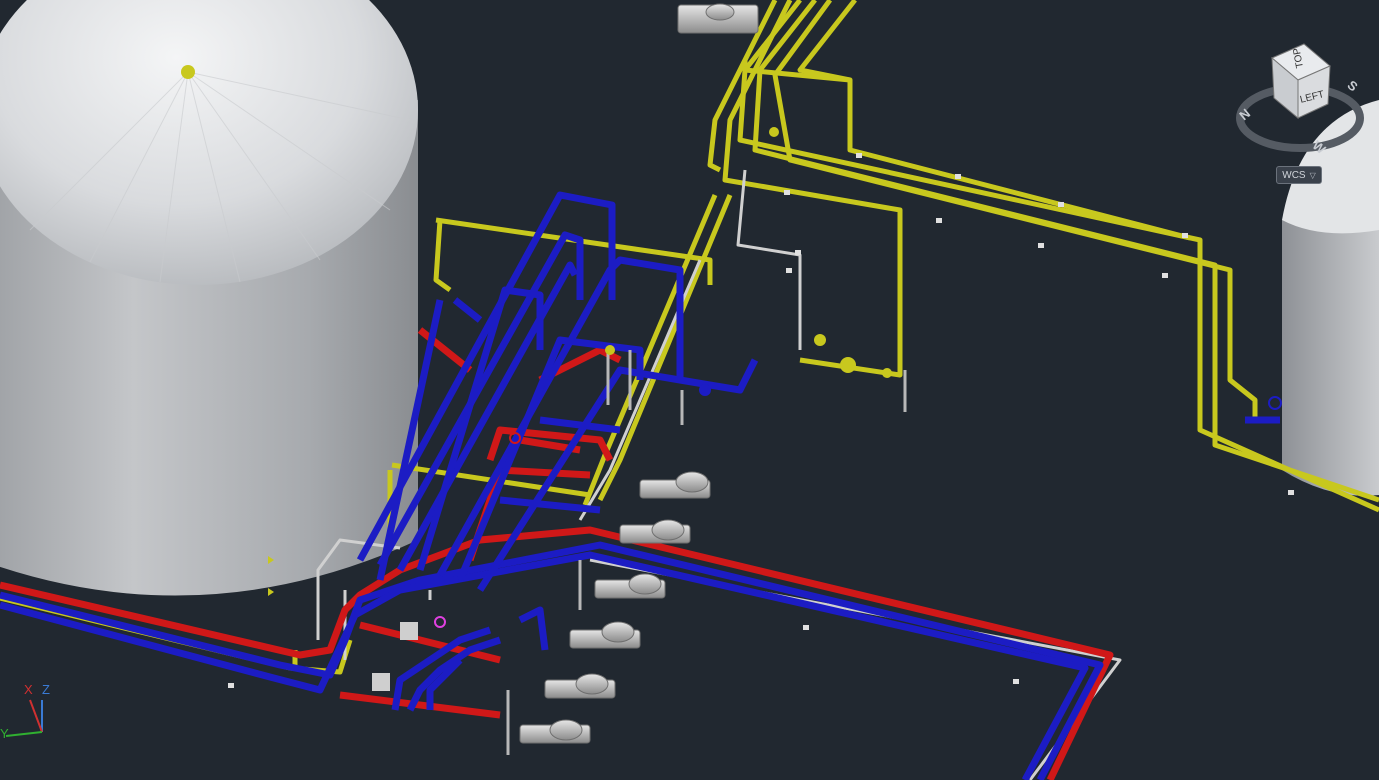 This screenshot has width=1379, height=780. I want to click on chevron-down-icon: ▽, so click(1312, 175).